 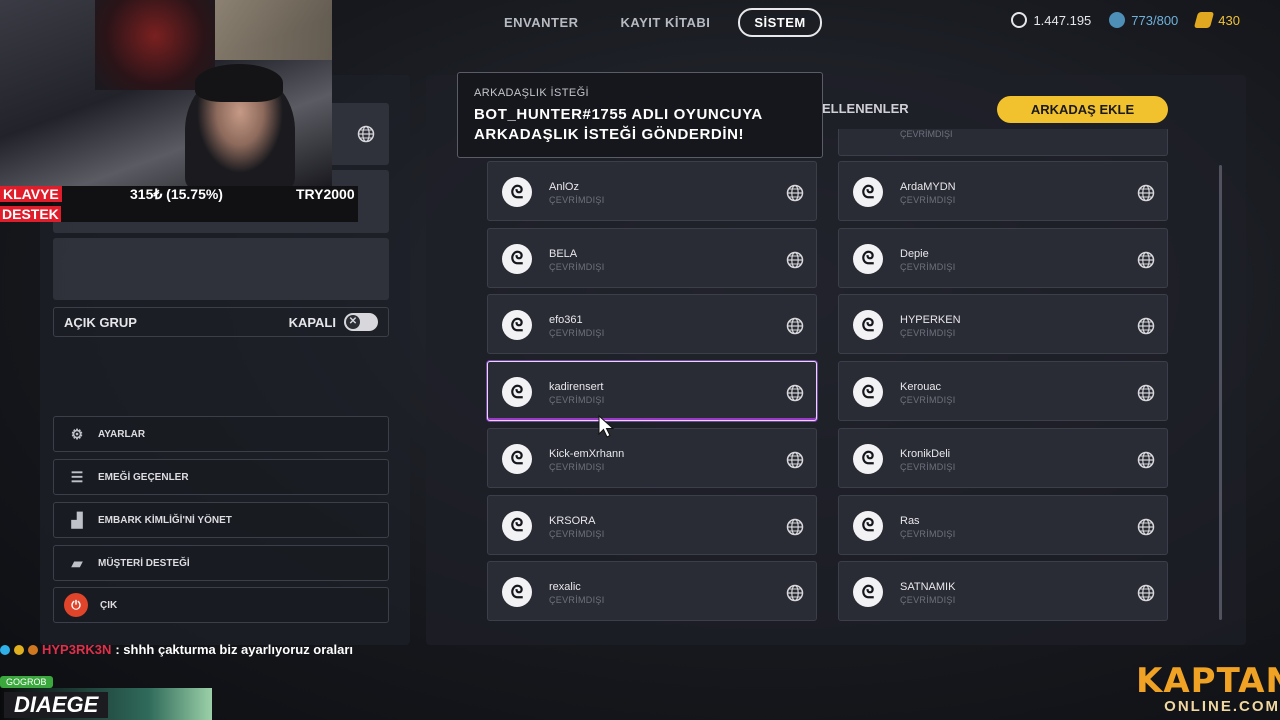 I want to click on streamer-badge: GOGROB DIAEGE, so click(x=106, y=698).